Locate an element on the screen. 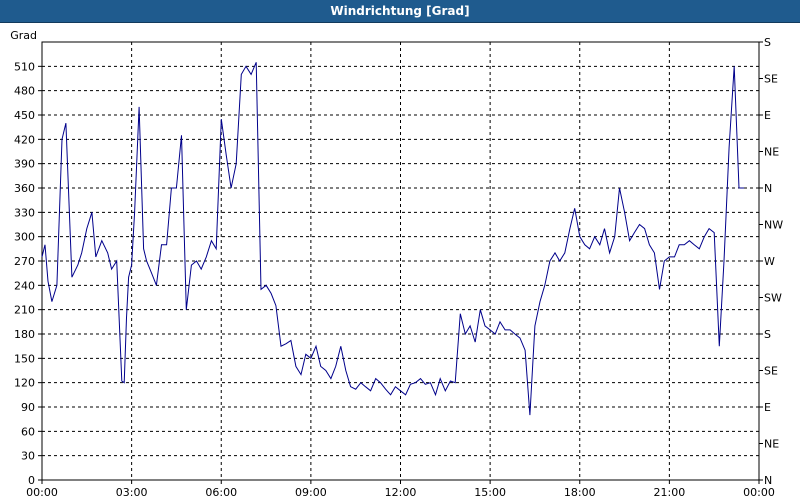 The width and height of the screenshot is (800, 500). y-tick-label: 480 is located at coordinates (24, 91).